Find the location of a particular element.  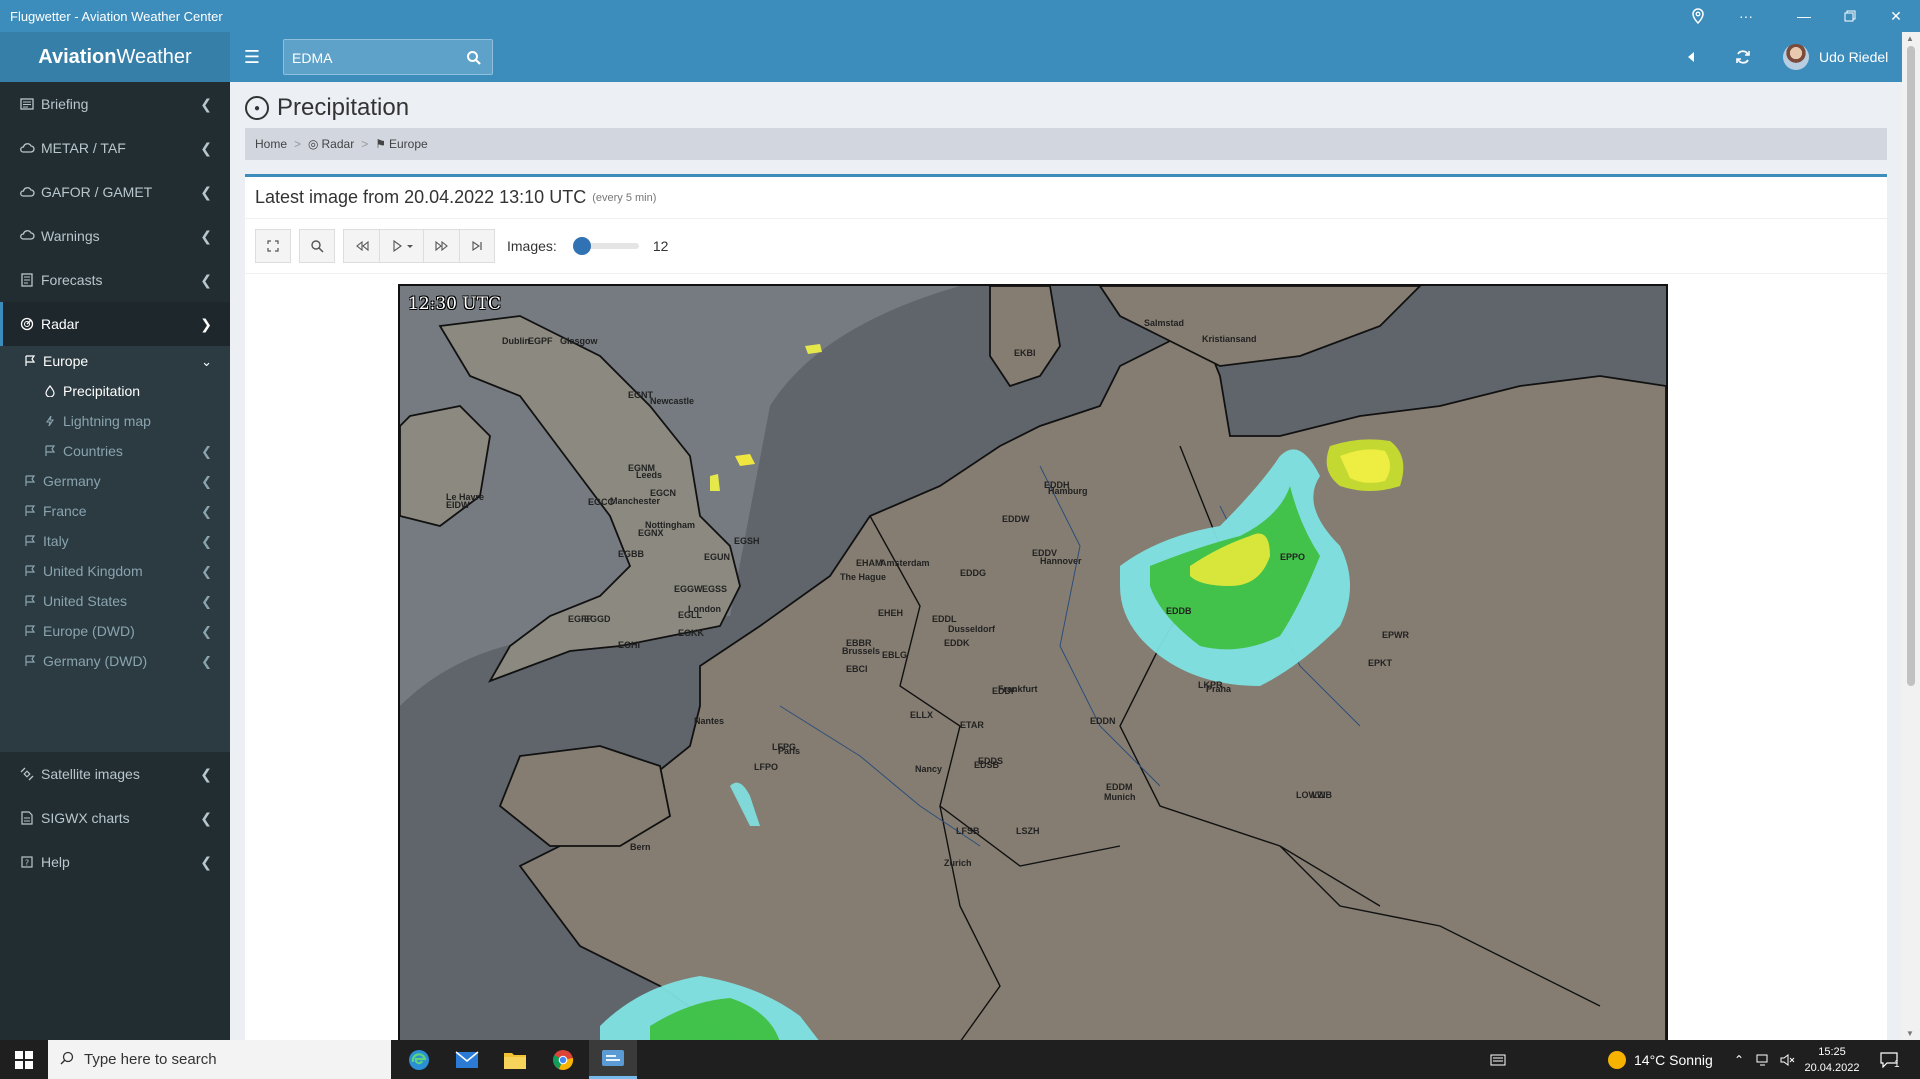

sidebar-item-europe-dwd: Europe (DWD) ❮ is located at coordinates (115, 631).